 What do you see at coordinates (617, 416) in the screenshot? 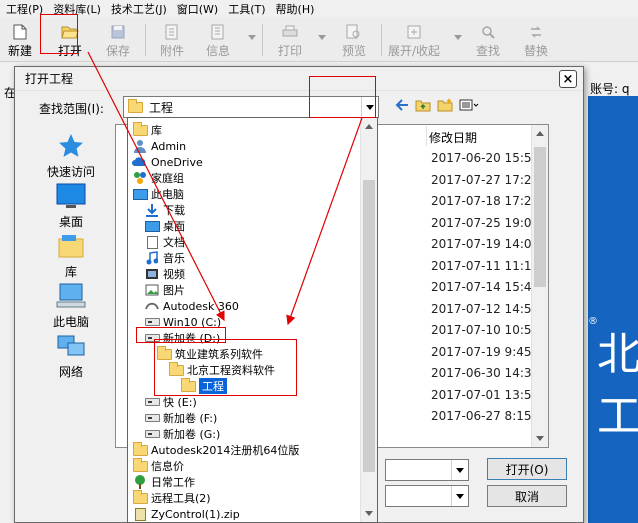
I see `banner-text-2: 工` at bounding box center [617, 416].